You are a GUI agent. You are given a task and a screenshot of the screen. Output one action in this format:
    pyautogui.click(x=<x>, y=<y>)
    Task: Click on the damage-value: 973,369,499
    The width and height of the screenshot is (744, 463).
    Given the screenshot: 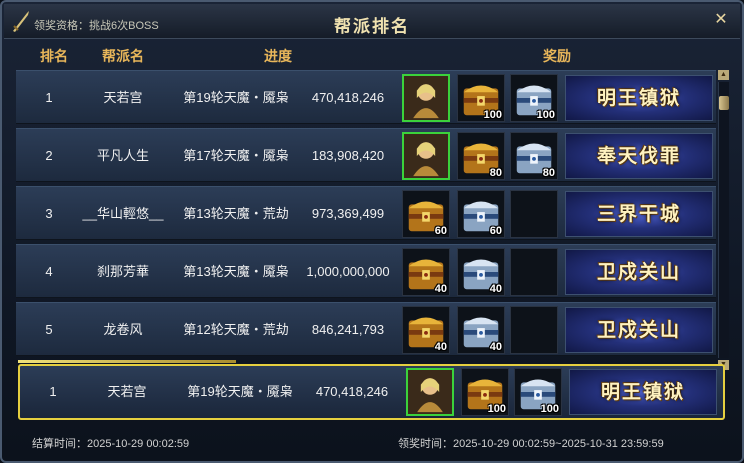 What is the action you would take?
    pyautogui.click(x=348, y=213)
    